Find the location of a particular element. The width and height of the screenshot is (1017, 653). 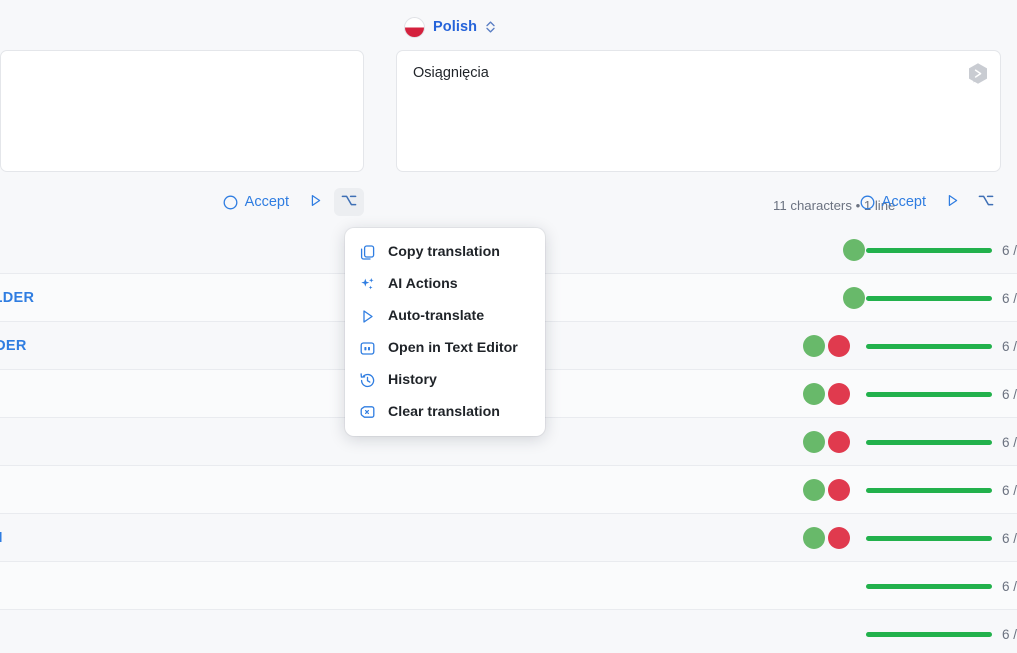

source-textarea is located at coordinates (182, 111).